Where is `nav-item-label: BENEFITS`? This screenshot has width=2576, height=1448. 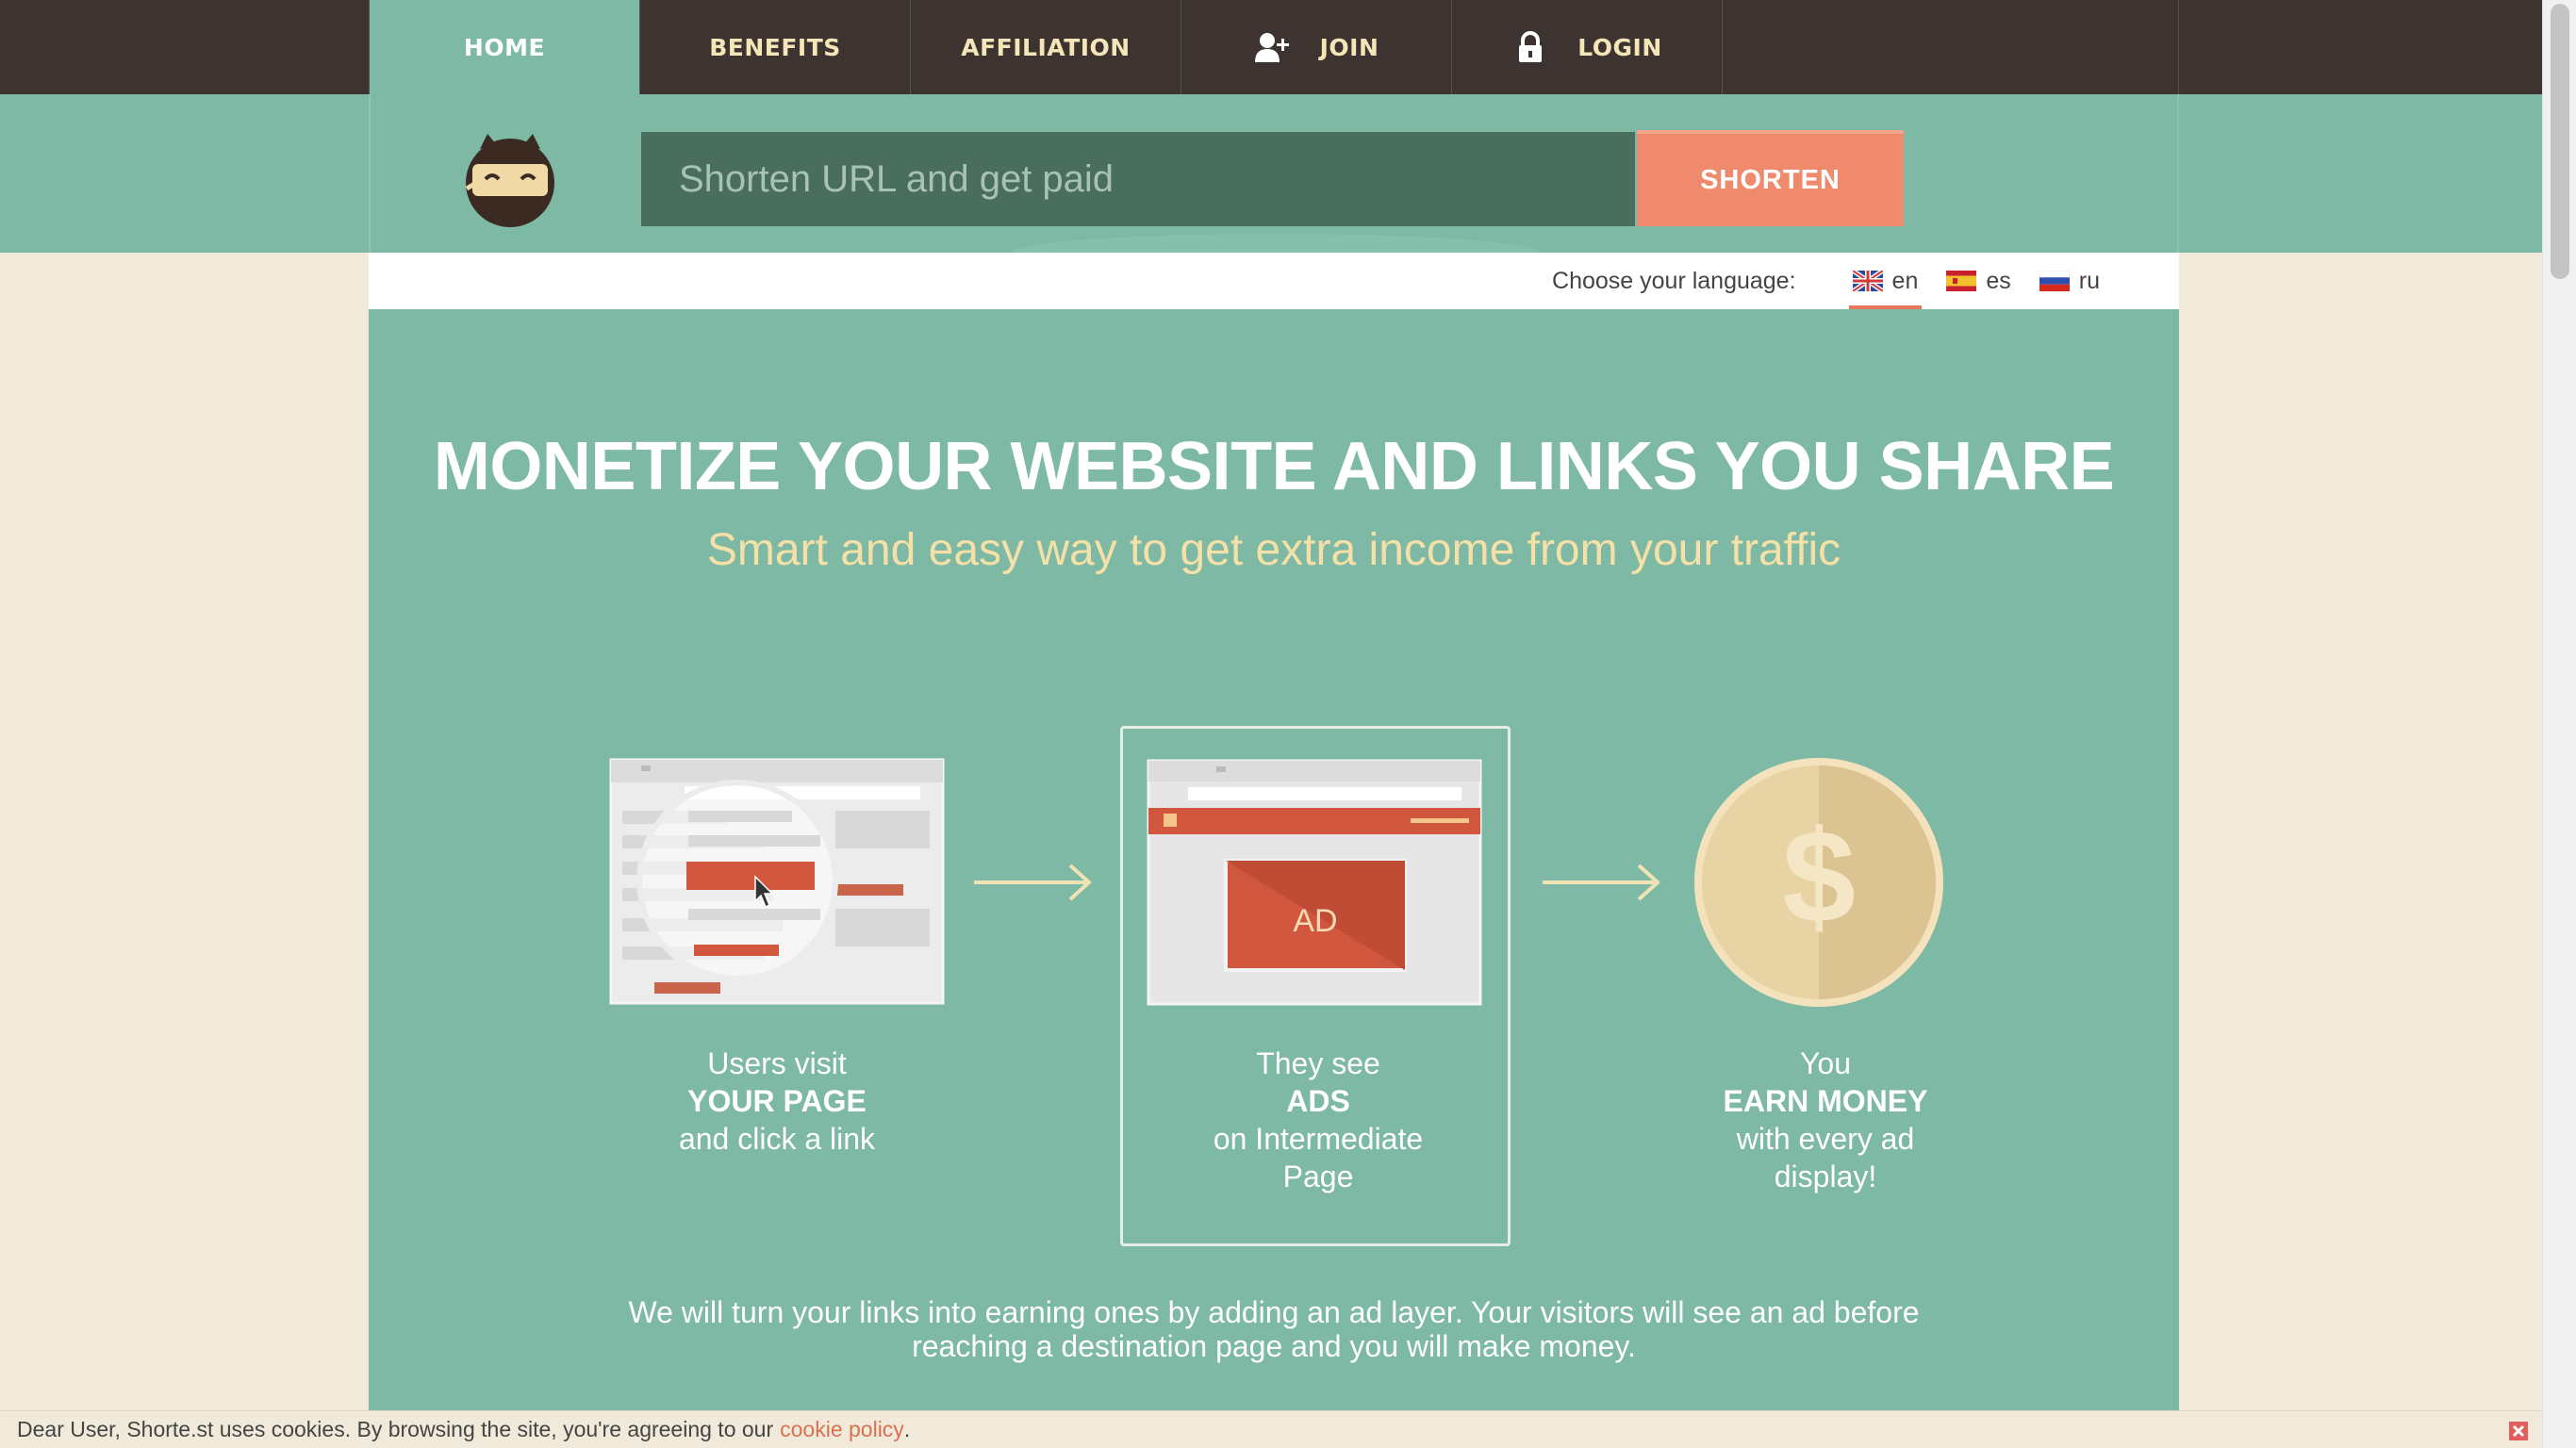
nav-item-label: BENEFITS is located at coordinates (775, 47).